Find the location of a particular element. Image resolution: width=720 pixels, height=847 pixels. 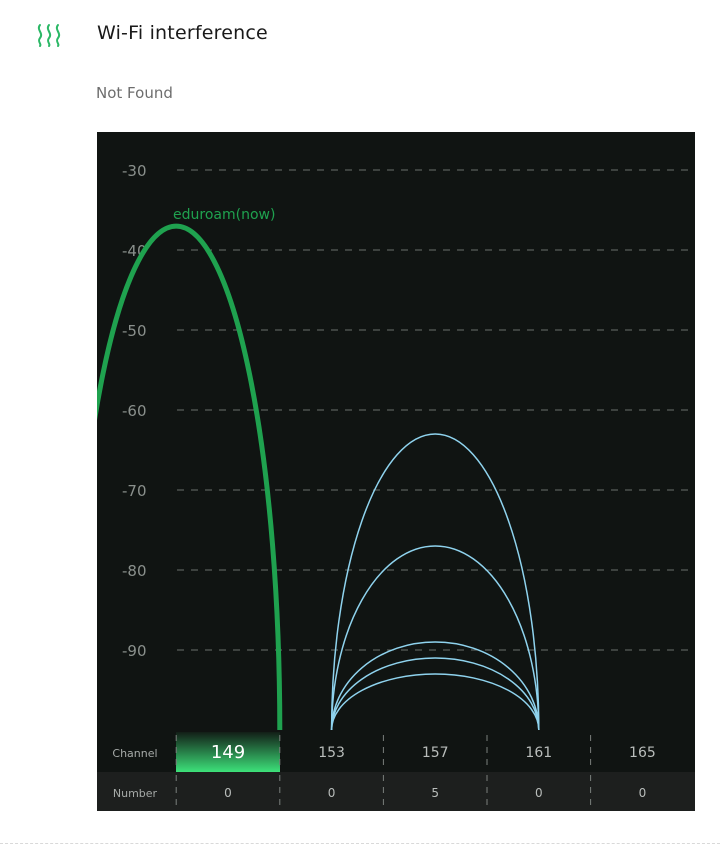

y-tick-label: -80 is located at coordinates (134, 571).